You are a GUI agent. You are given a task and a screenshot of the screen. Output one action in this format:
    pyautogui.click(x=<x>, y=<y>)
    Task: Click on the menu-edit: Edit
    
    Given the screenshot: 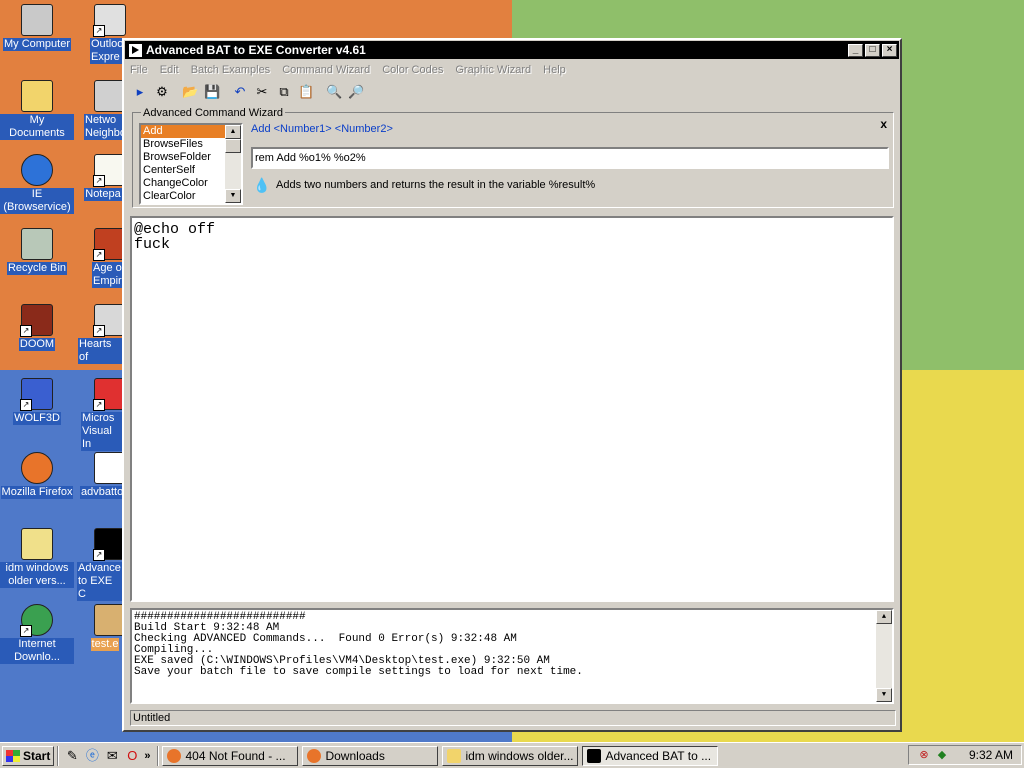 What is the action you would take?
    pyautogui.click(x=169, y=70)
    